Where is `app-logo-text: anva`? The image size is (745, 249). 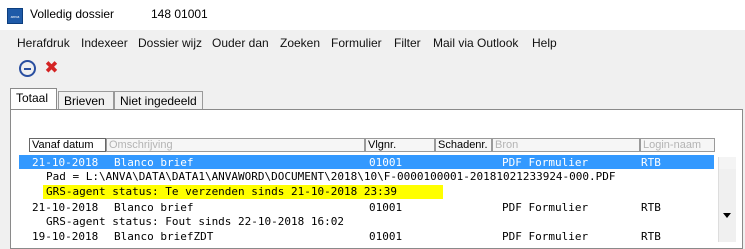 app-logo-text: anva is located at coordinates (15, 16).